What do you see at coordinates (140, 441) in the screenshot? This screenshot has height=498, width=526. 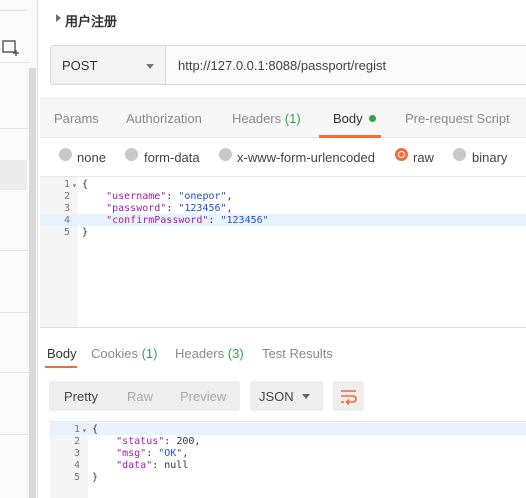 I see `json-key: "status"` at bounding box center [140, 441].